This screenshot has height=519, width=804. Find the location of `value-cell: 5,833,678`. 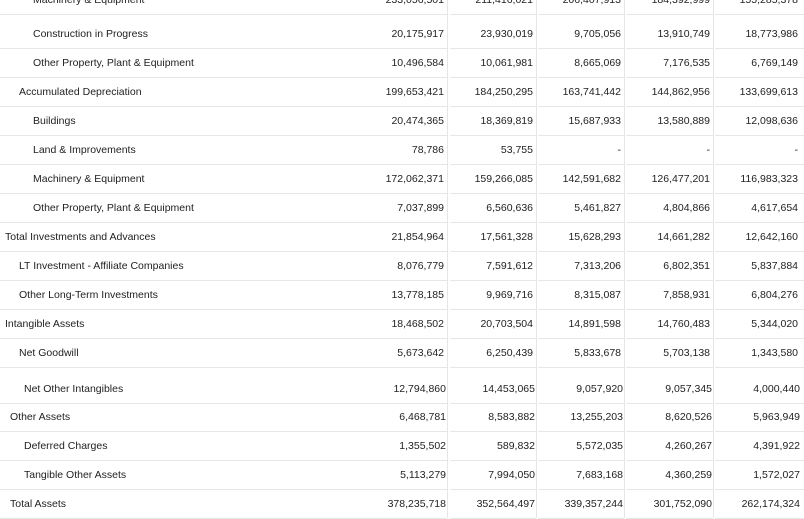

value-cell: 5,833,678 is located at coordinates (597, 353).